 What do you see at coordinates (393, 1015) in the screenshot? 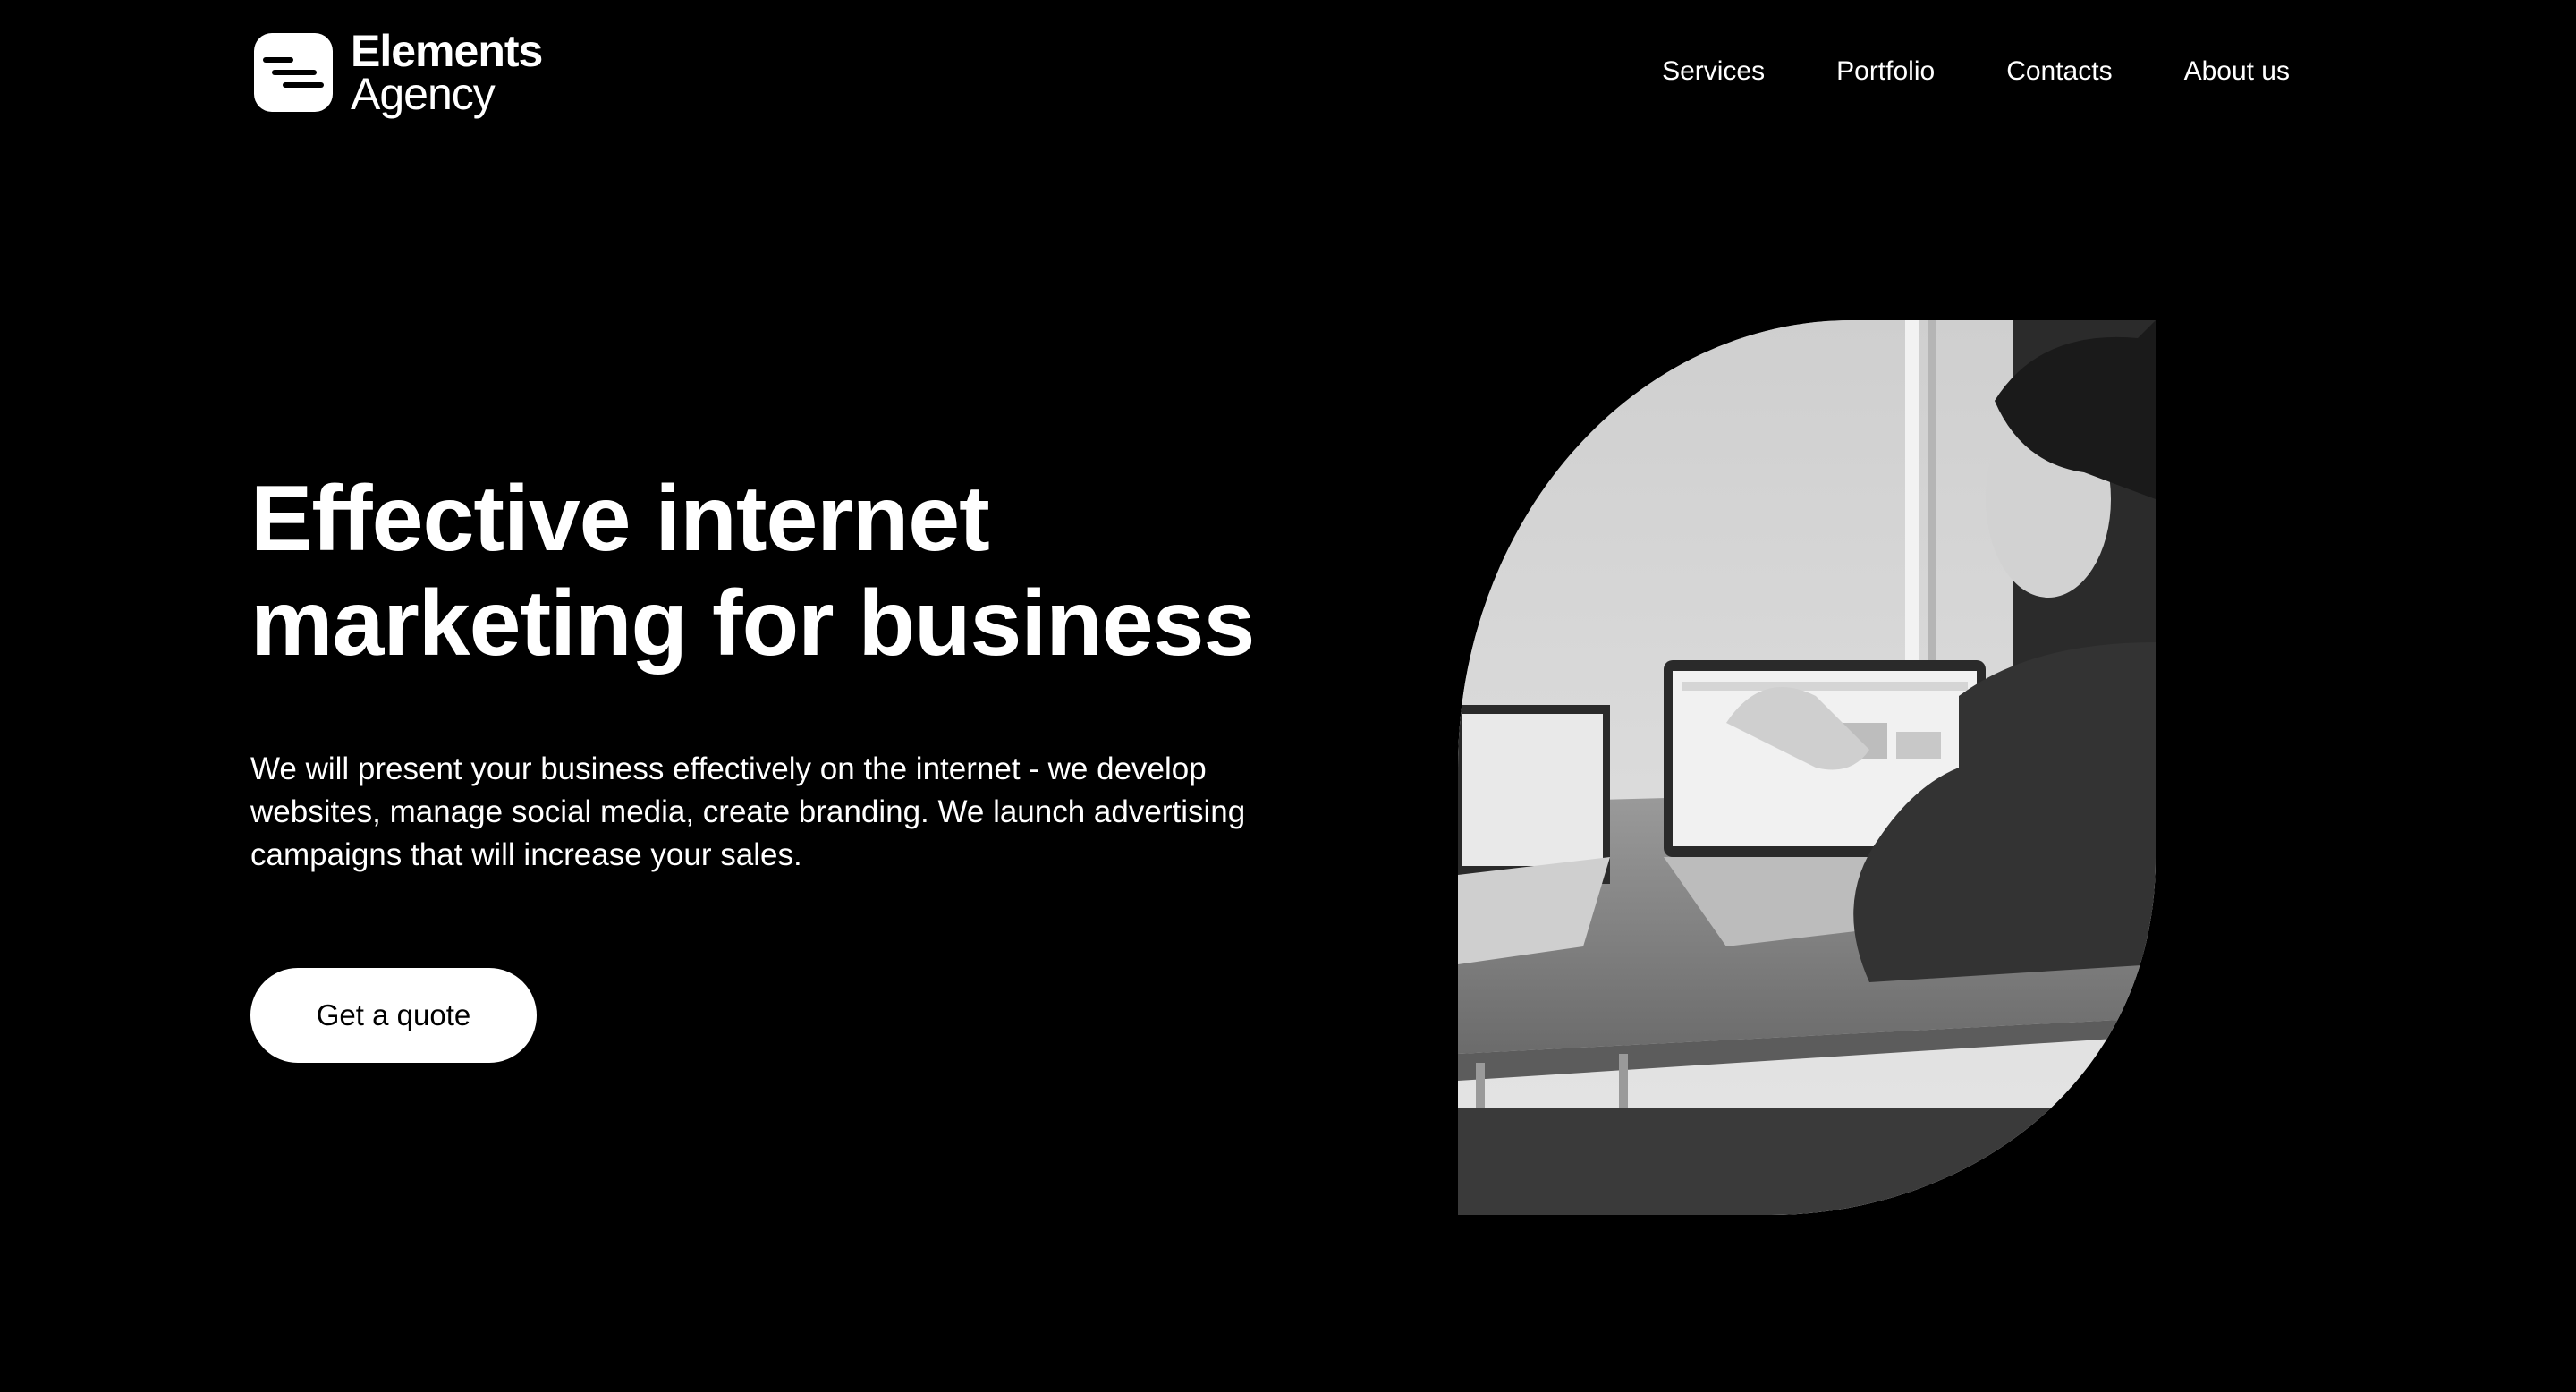
I see `get-a-quote-button: Get a quote` at bounding box center [393, 1015].